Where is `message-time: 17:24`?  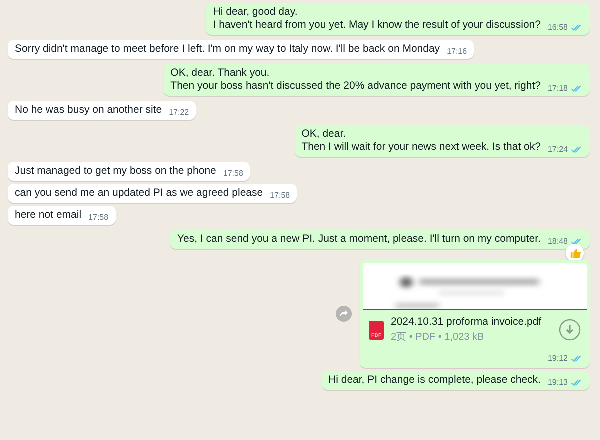 message-time: 17:24 is located at coordinates (558, 150).